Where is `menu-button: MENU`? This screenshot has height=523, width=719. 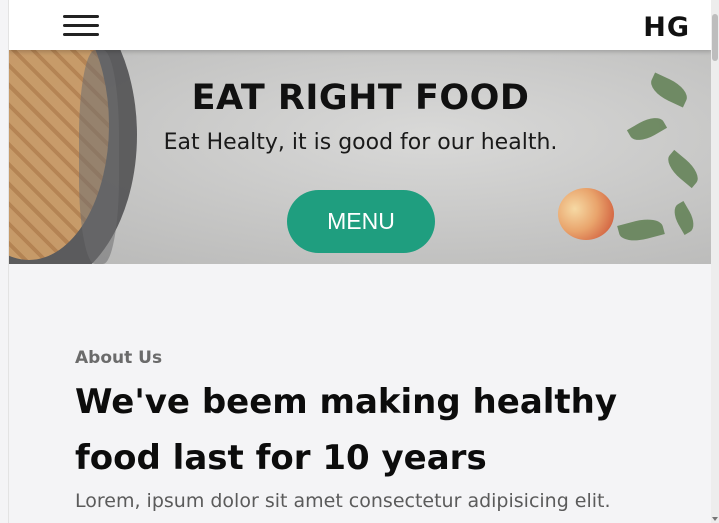
menu-button: MENU is located at coordinates (361, 221).